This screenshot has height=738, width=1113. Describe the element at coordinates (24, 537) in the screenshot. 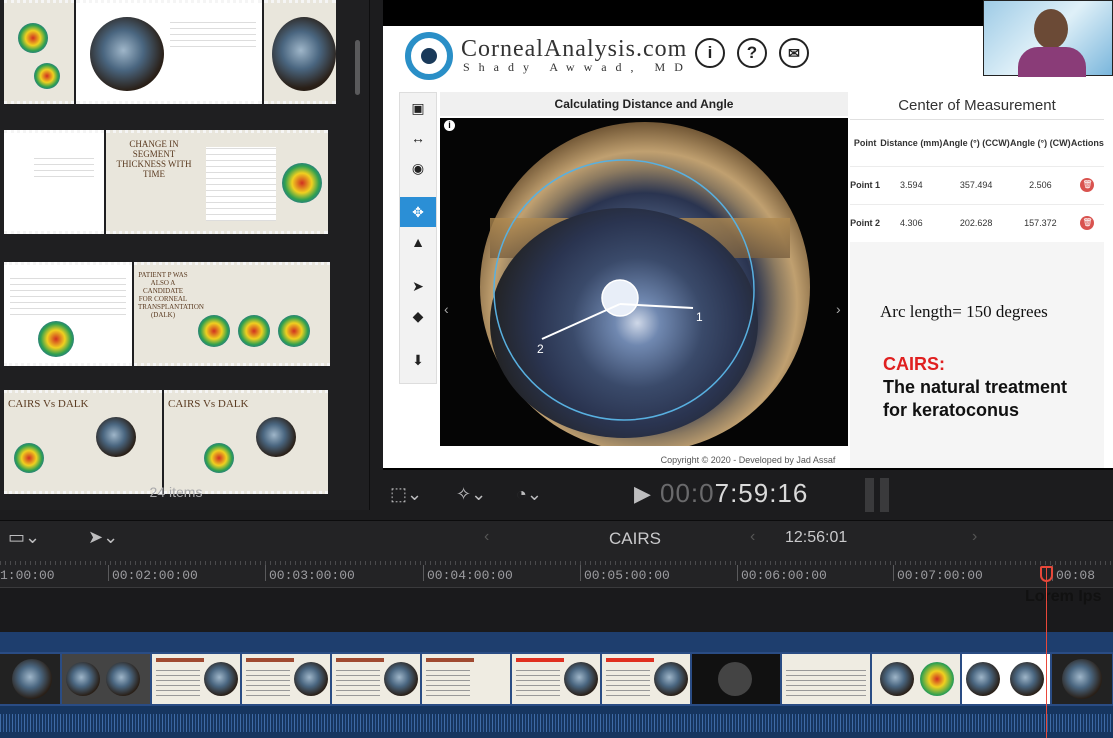

I see `clip-appearance-icon: ▭⌄` at that location.